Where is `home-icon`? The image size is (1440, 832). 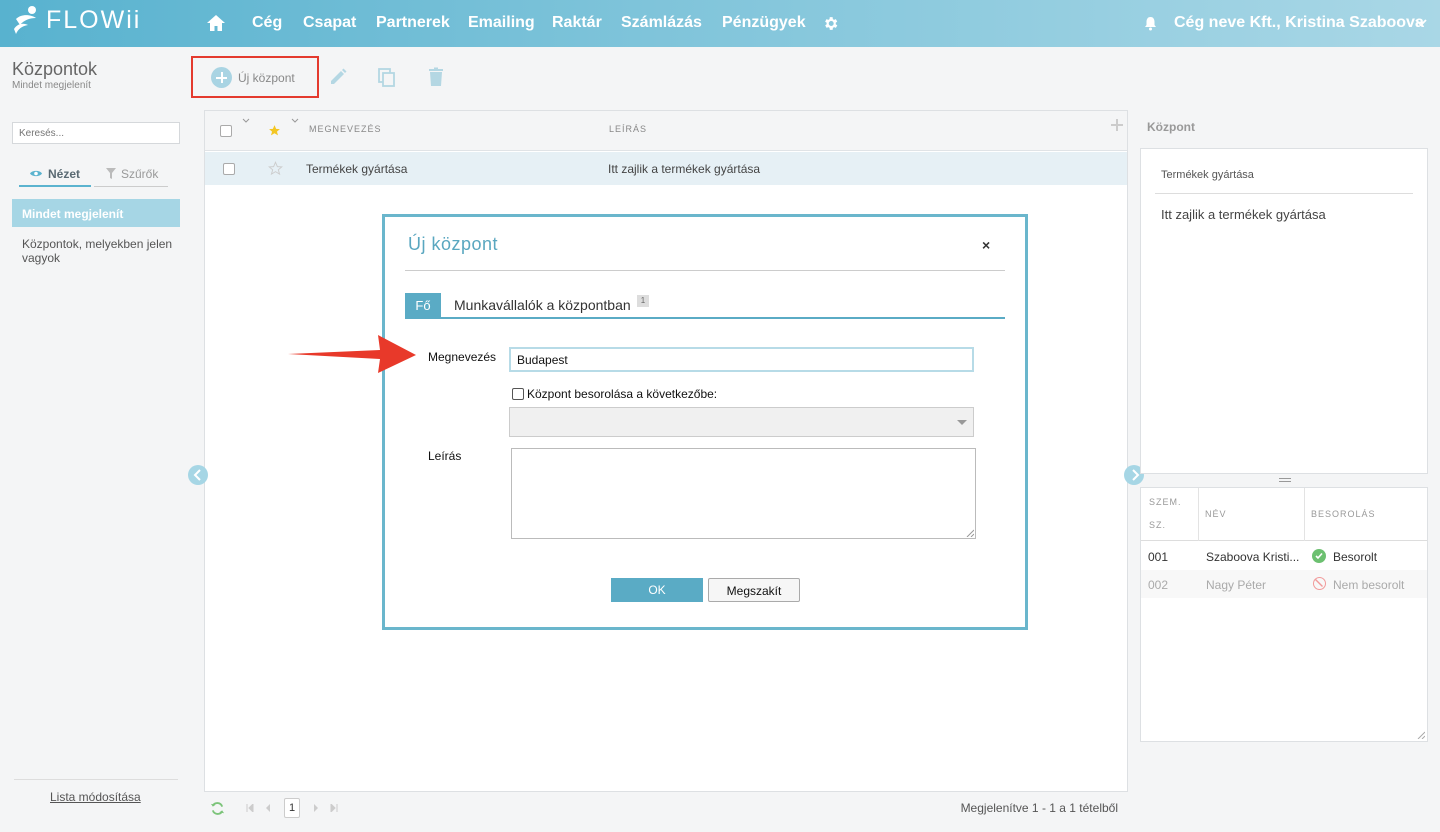
home-icon is located at coordinates (216, 23).